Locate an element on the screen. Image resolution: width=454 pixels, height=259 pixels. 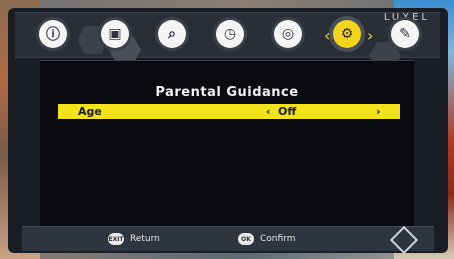
tools-icon: ✎ is located at coordinates (405, 34).